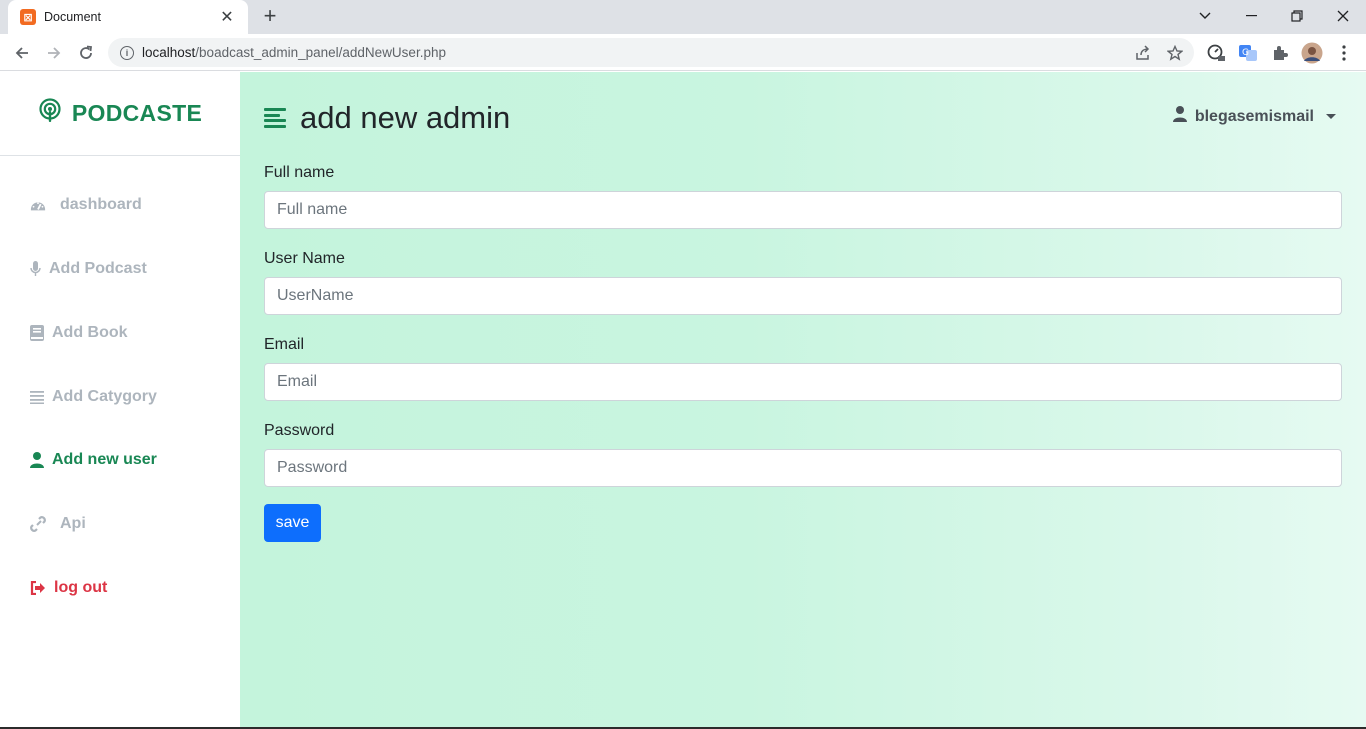  Describe the element at coordinates (227, 17) in the screenshot. I see `close-icon: ✕` at that location.